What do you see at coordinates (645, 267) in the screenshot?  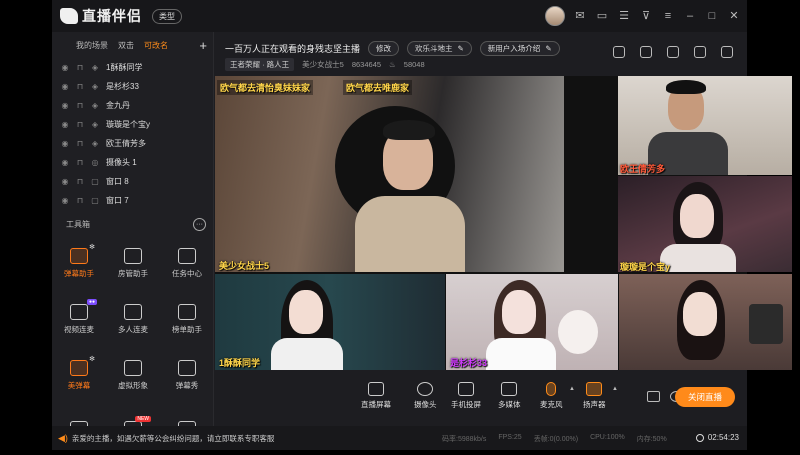 I see `tile-label: 璇璇是个宝y` at bounding box center [645, 267].